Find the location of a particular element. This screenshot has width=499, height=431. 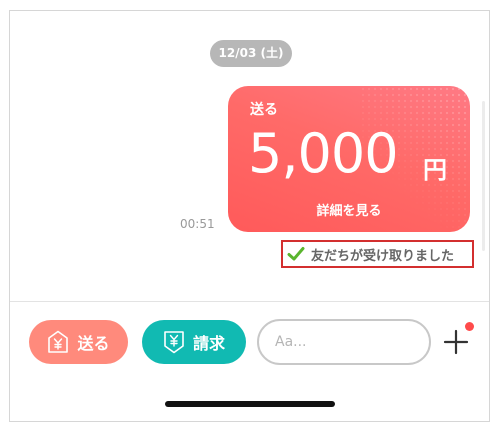

notification-dot is located at coordinates (469, 326).